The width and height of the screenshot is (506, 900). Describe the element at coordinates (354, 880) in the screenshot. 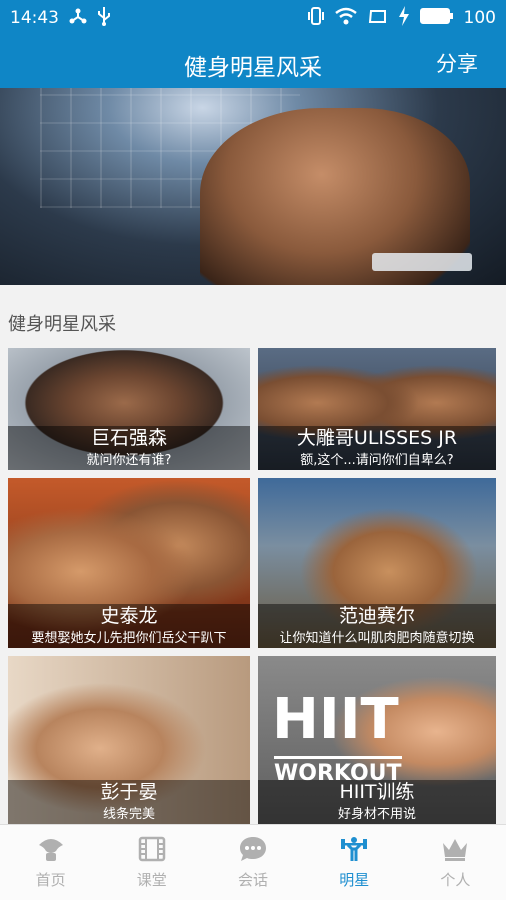

I see `tab-label: 明星` at that location.